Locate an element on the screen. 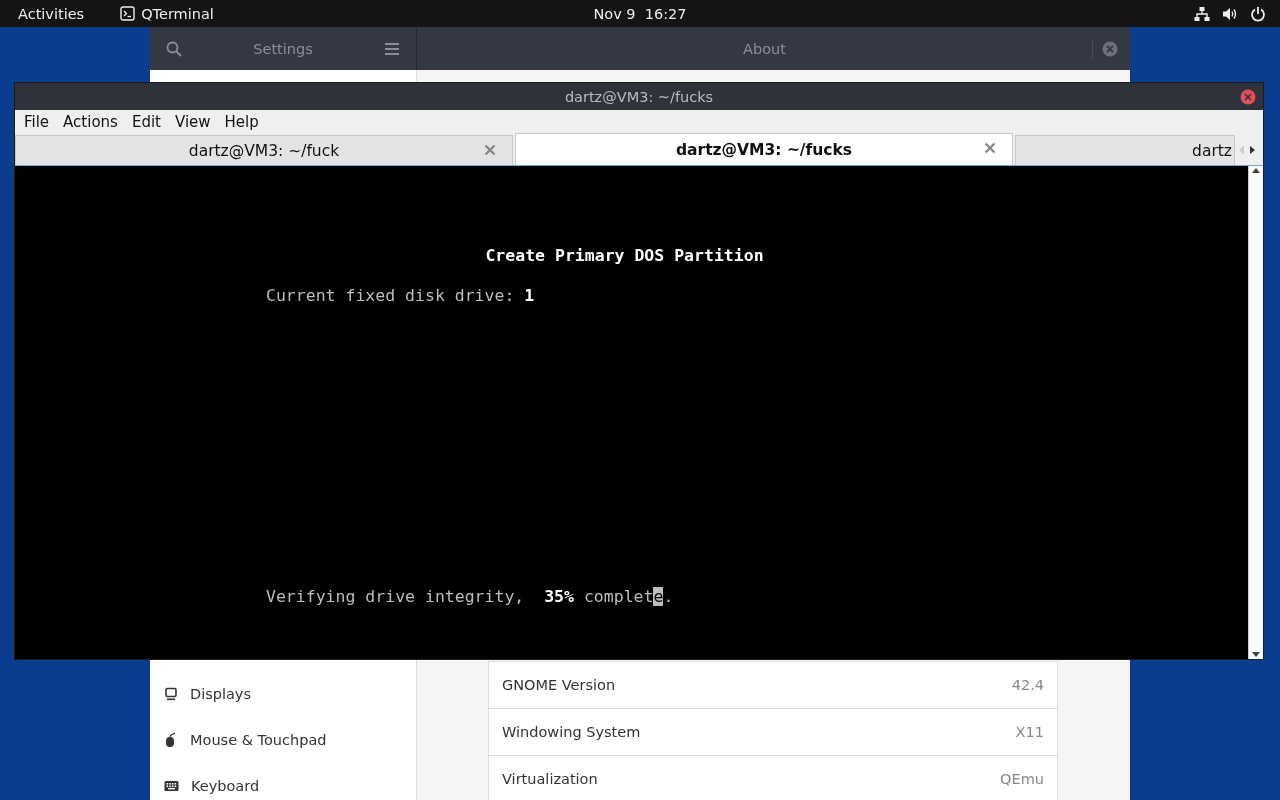 The image size is (1280, 800). menu-item: Actions is located at coordinates (90, 121).